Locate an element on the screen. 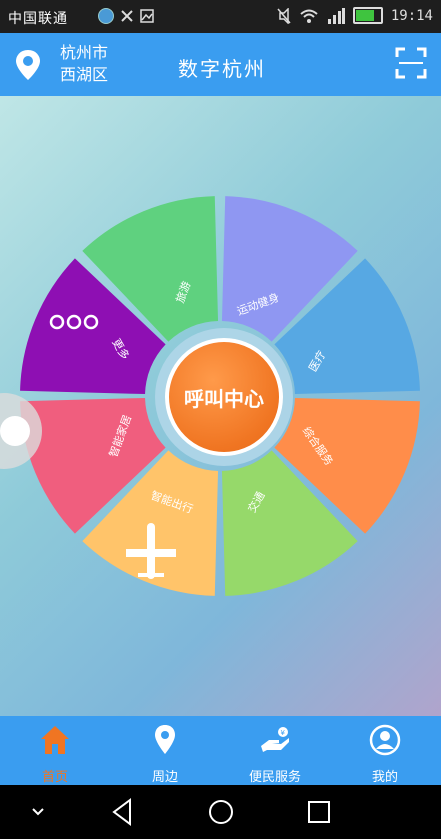  tab-nearby: 周边 is located at coordinates (165, 750).